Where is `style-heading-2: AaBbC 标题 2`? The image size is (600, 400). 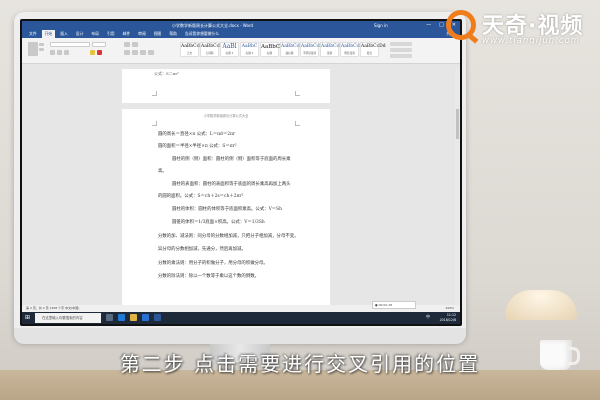
style-heading-2: AaBbC 标题 2 is located at coordinates (249, 49).